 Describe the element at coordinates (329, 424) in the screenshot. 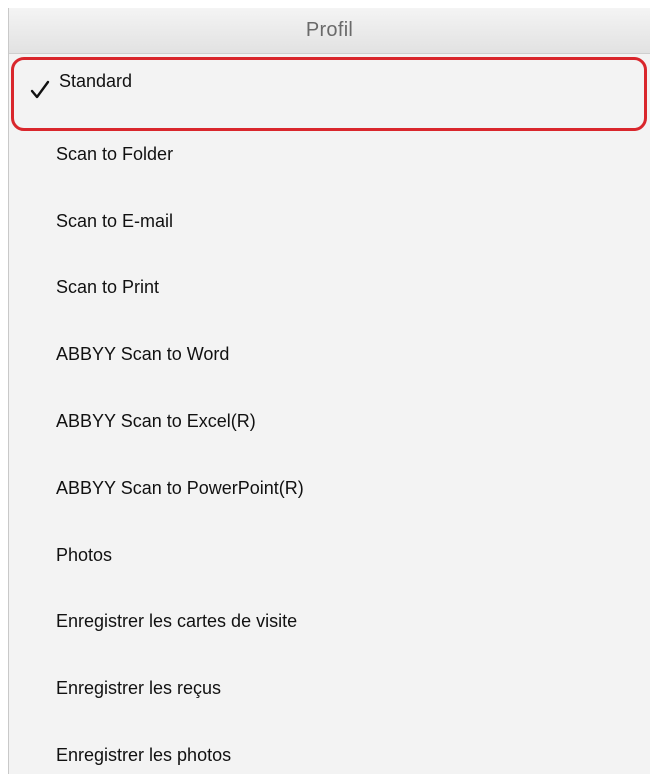

I see `menu-item-abbyy-scan-to-excel: ABBYY Scan to Excel(R)` at that location.